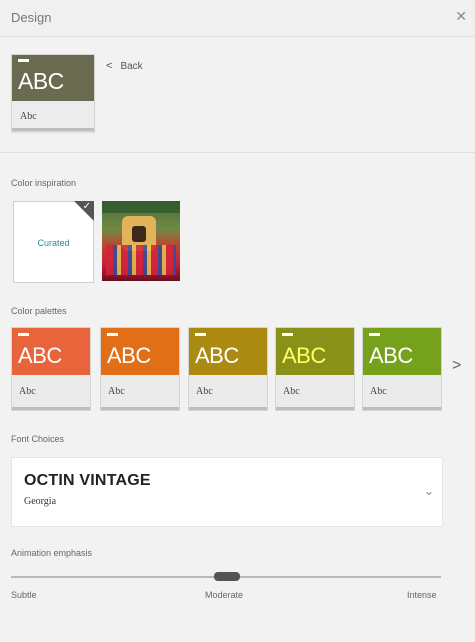 The height and width of the screenshot is (642, 475). I want to click on curated-option: ✓ Curated, so click(53, 242).